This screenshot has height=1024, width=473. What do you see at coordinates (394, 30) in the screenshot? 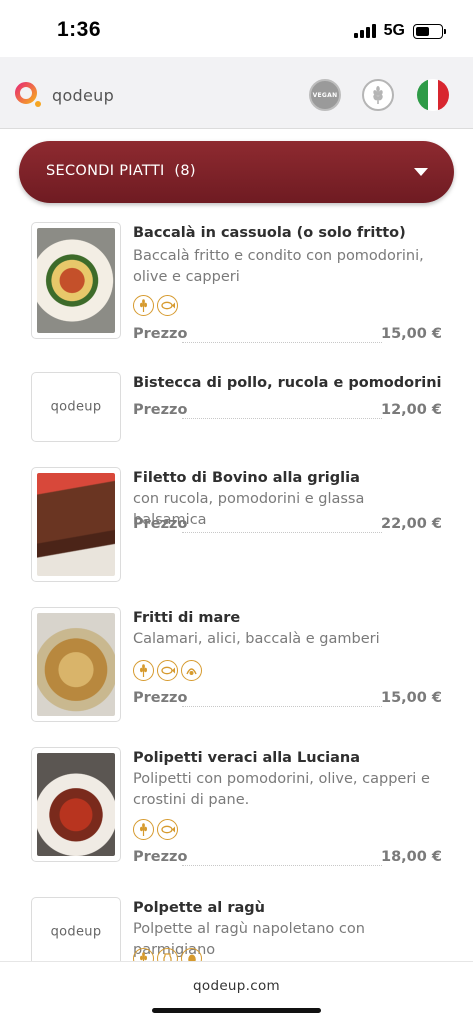
I see `network-type: 5G` at bounding box center [394, 30].